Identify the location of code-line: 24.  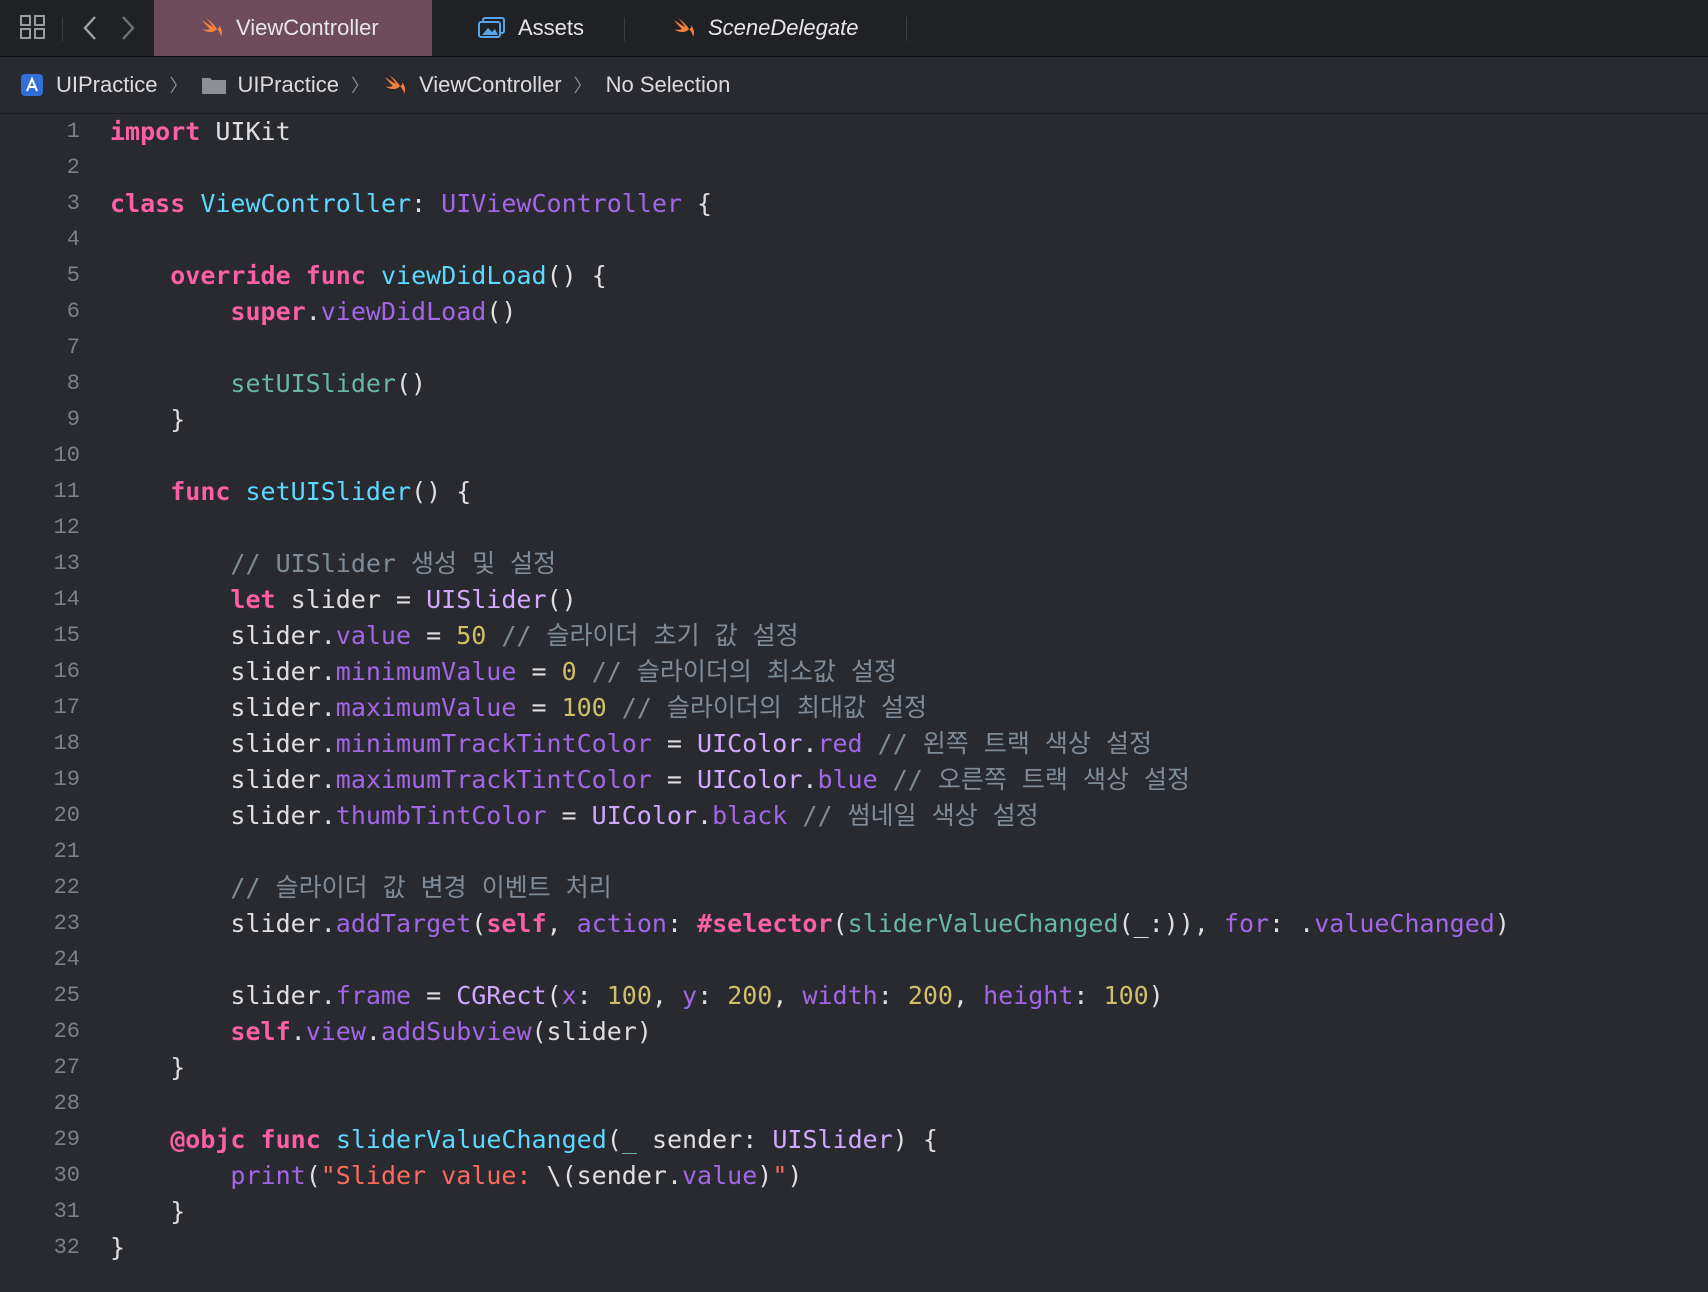
(854, 960).